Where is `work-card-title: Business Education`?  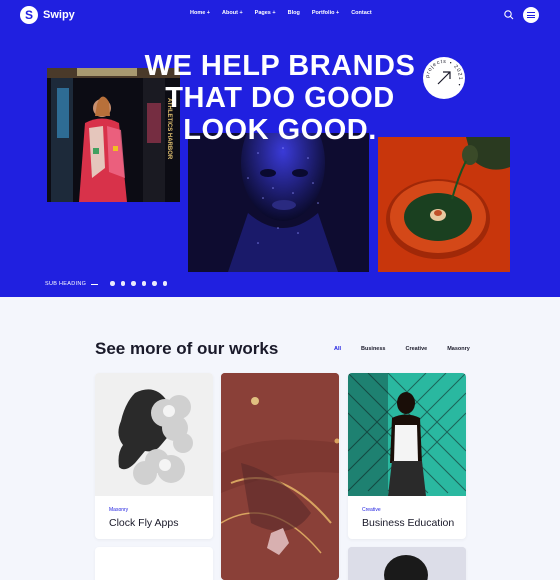 work-card-title: Business Education is located at coordinates (408, 523).